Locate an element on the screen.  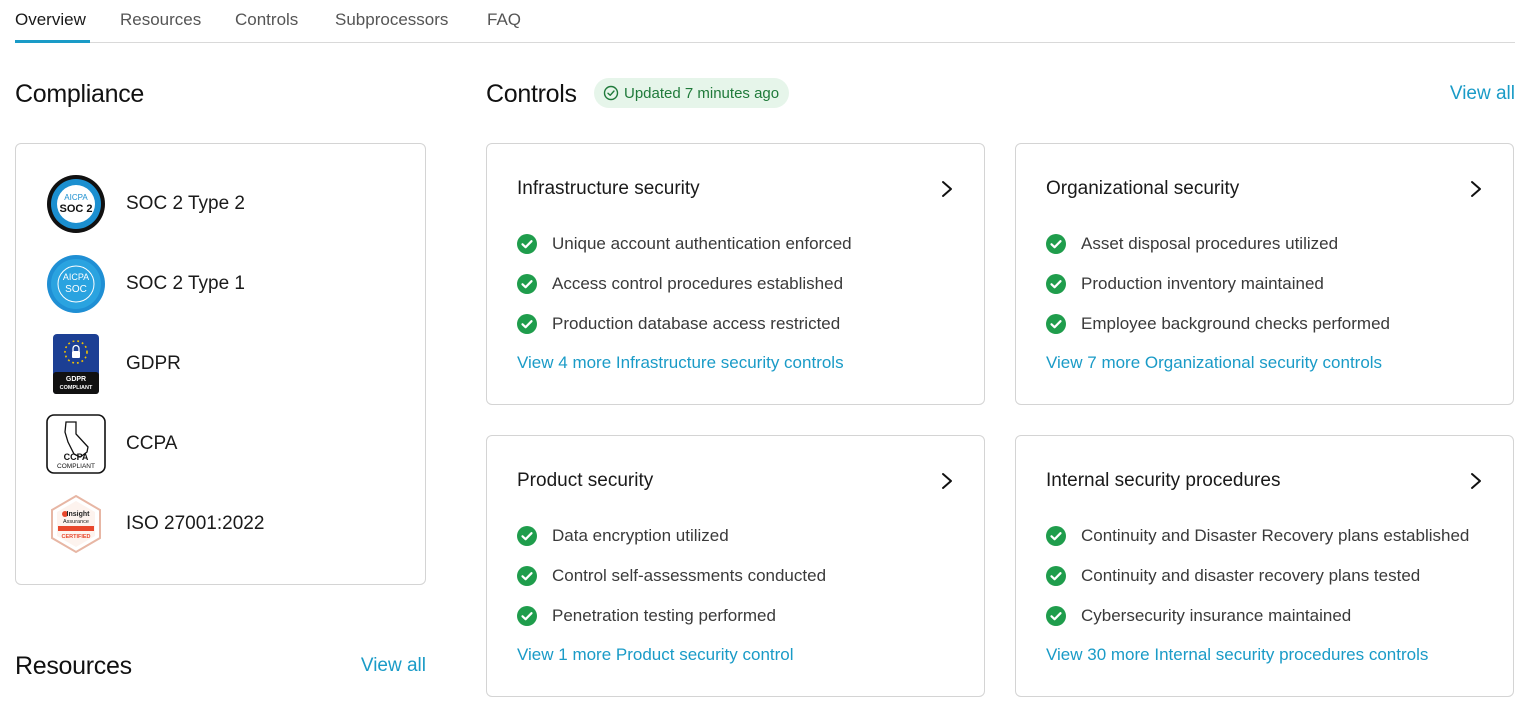
compliance-label: SOC 2 Type 2 is located at coordinates (185, 203).